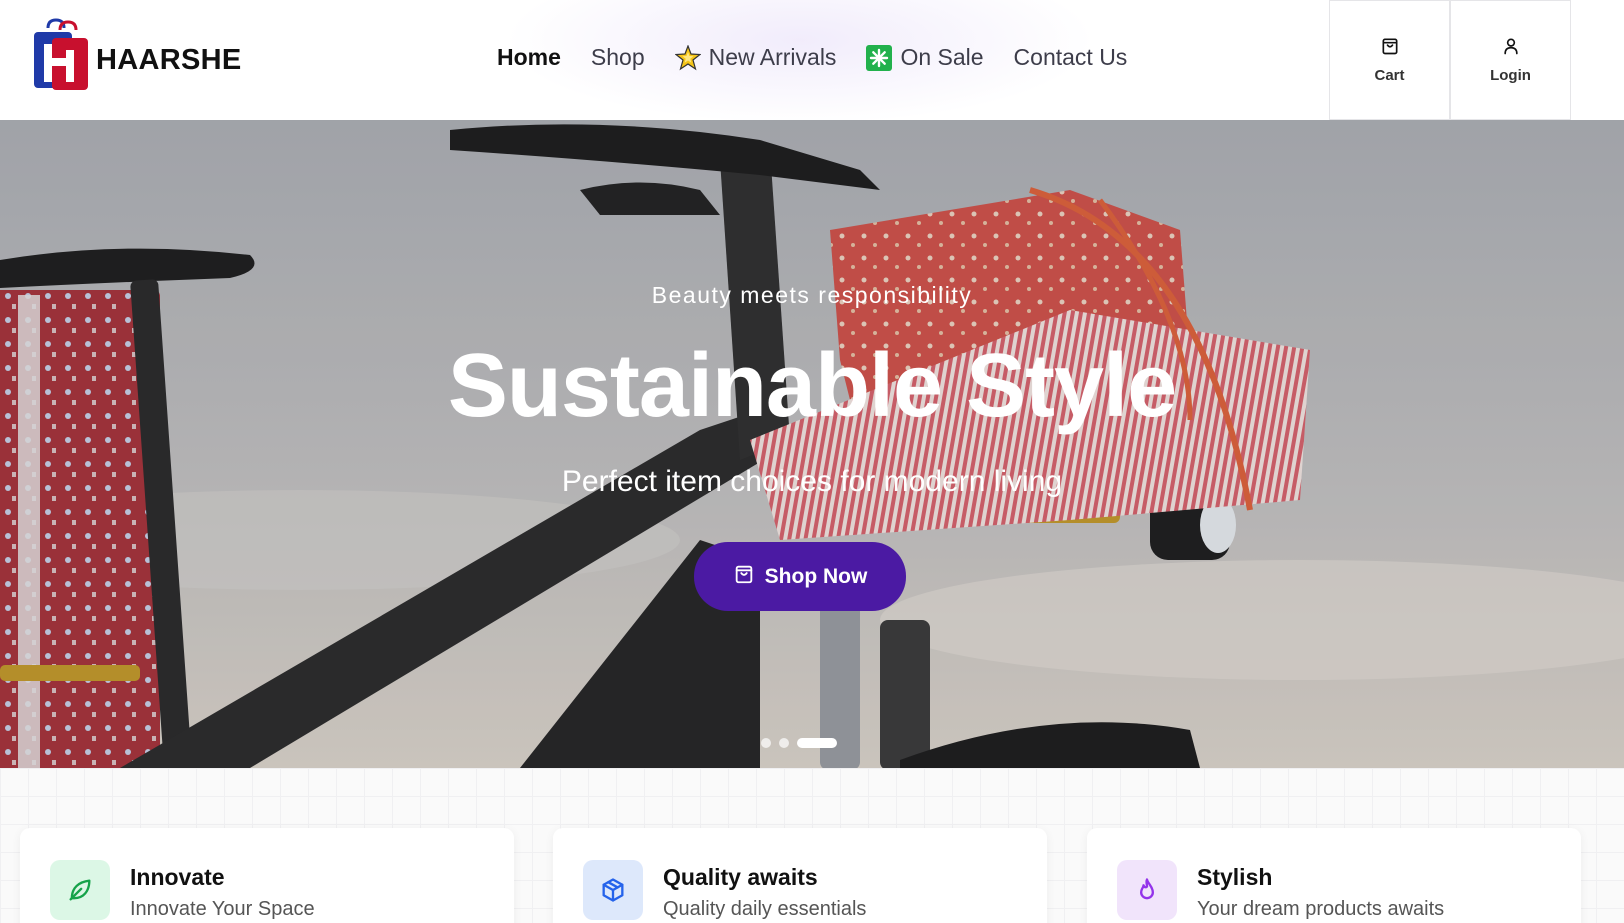 The width and height of the screenshot is (1624, 923). What do you see at coordinates (879, 57) in the screenshot?
I see `eight-spoked-asterisk-icon` at bounding box center [879, 57].